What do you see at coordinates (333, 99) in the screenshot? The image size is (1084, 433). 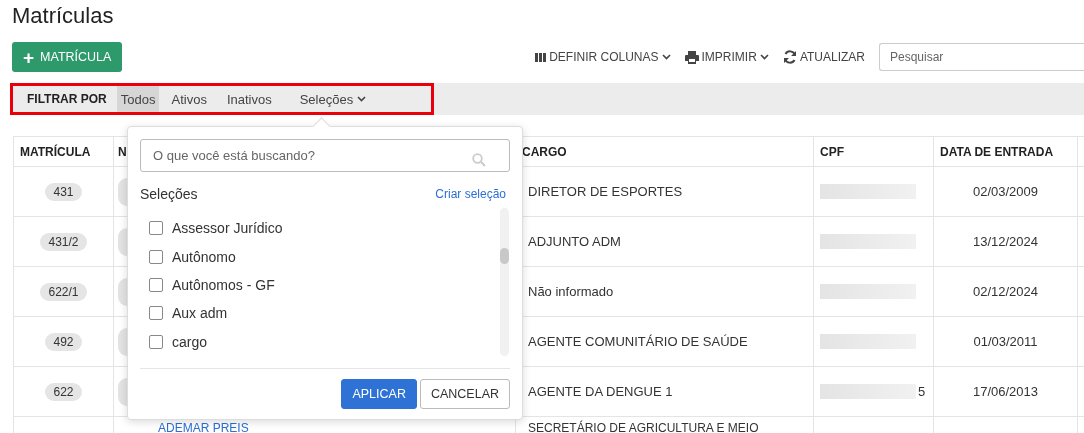 I see `filter-tab: Seleções` at bounding box center [333, 99].